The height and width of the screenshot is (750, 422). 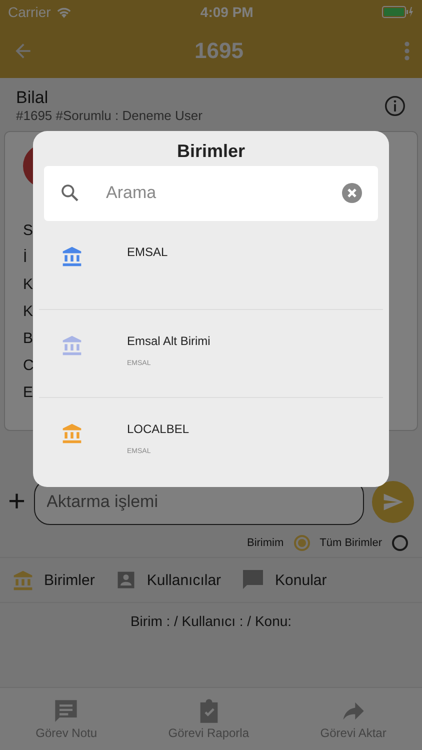 What do you see at coordinates (351, 543) in the screenshot?
I see `radio-label: Tüm Birimler` at bounding box center [351, 543].